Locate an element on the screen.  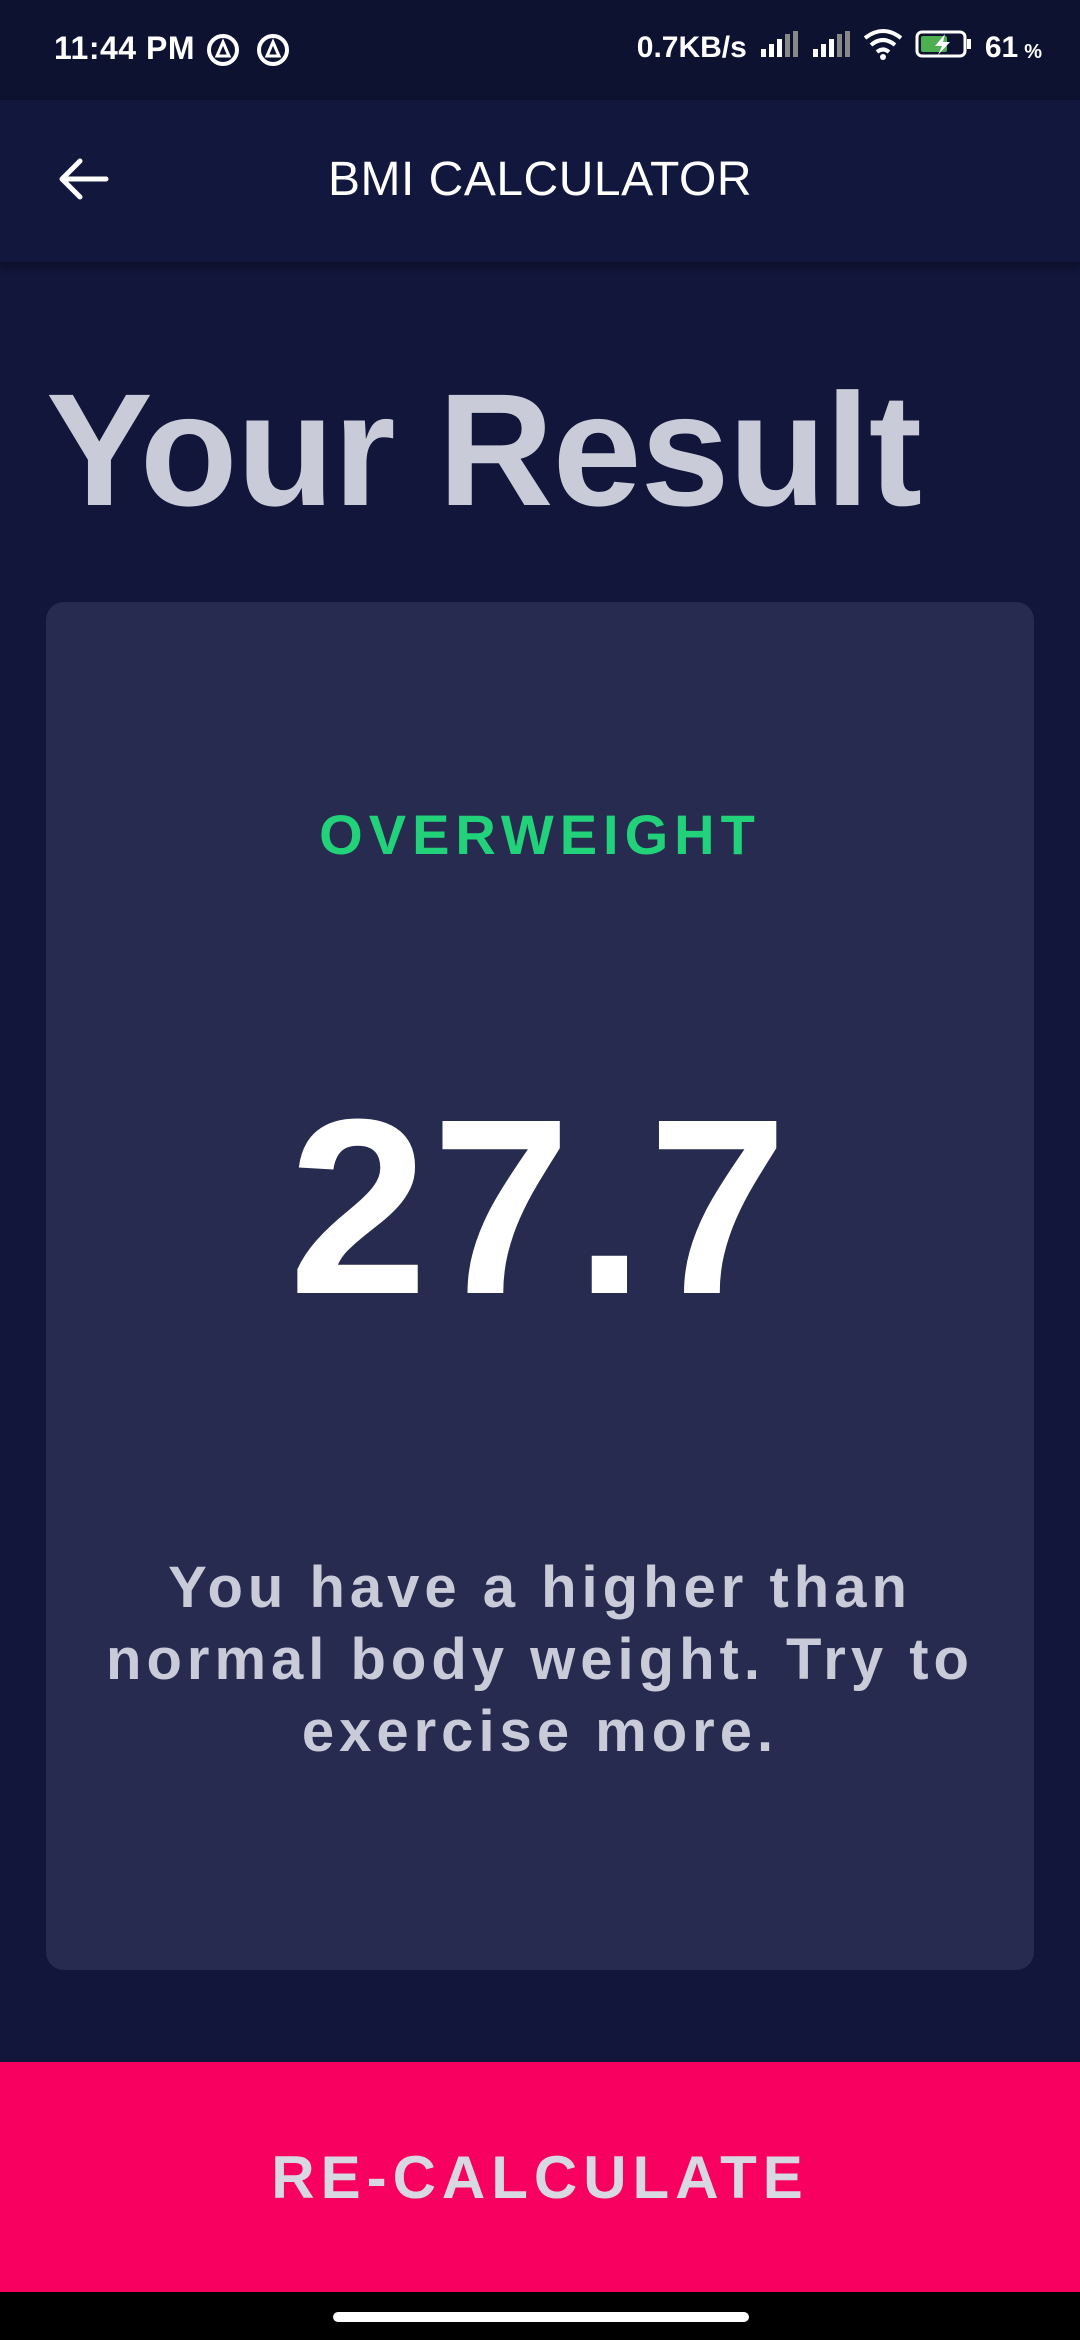
recalculate-label: RE-CALCULATE is located at coordinates (540, 2177).